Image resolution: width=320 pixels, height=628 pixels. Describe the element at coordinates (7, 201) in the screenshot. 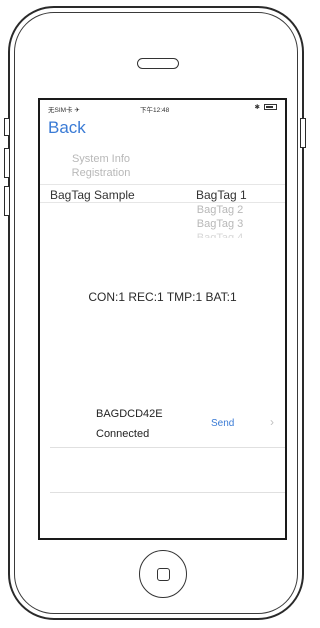

I see `volume-down-button` at that location.